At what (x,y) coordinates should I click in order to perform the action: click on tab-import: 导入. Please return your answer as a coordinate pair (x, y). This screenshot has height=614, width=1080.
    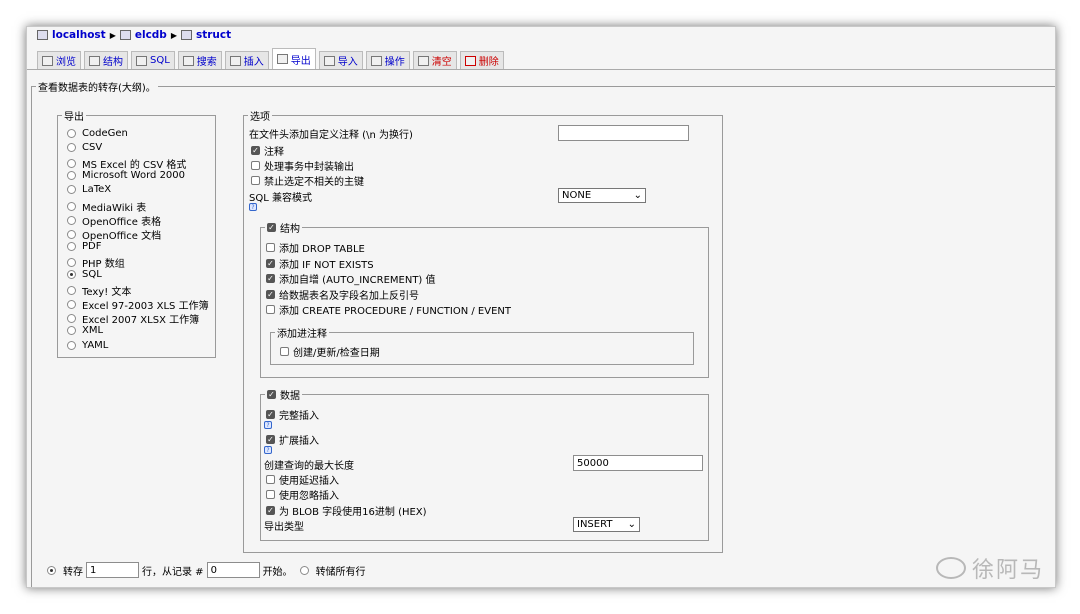
    Looking at the image, I should click on (340, 60).